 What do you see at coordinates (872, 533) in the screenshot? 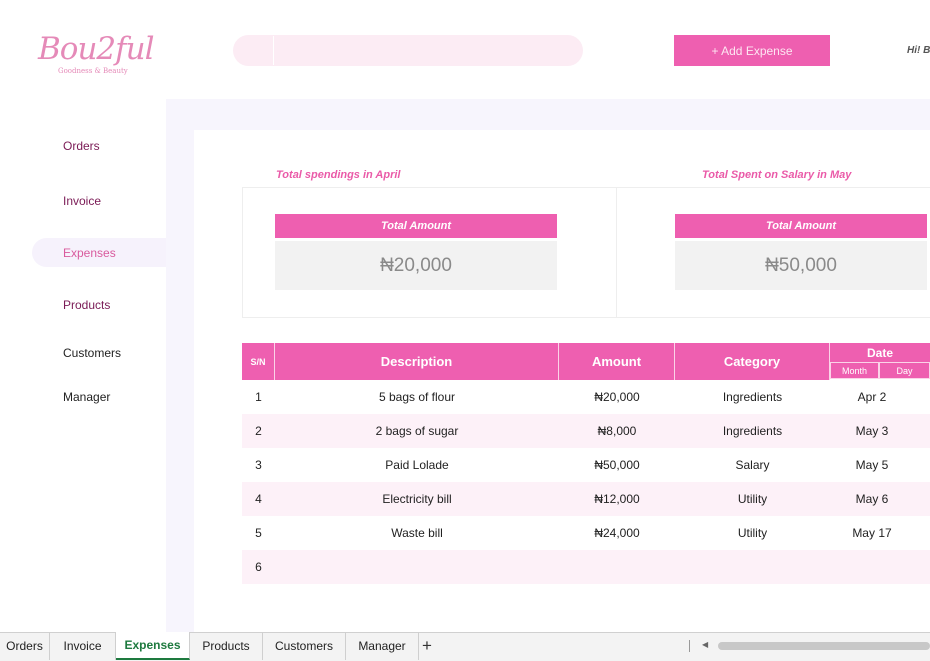
I see `row-date: May 17` at bounding box center [872, 533].